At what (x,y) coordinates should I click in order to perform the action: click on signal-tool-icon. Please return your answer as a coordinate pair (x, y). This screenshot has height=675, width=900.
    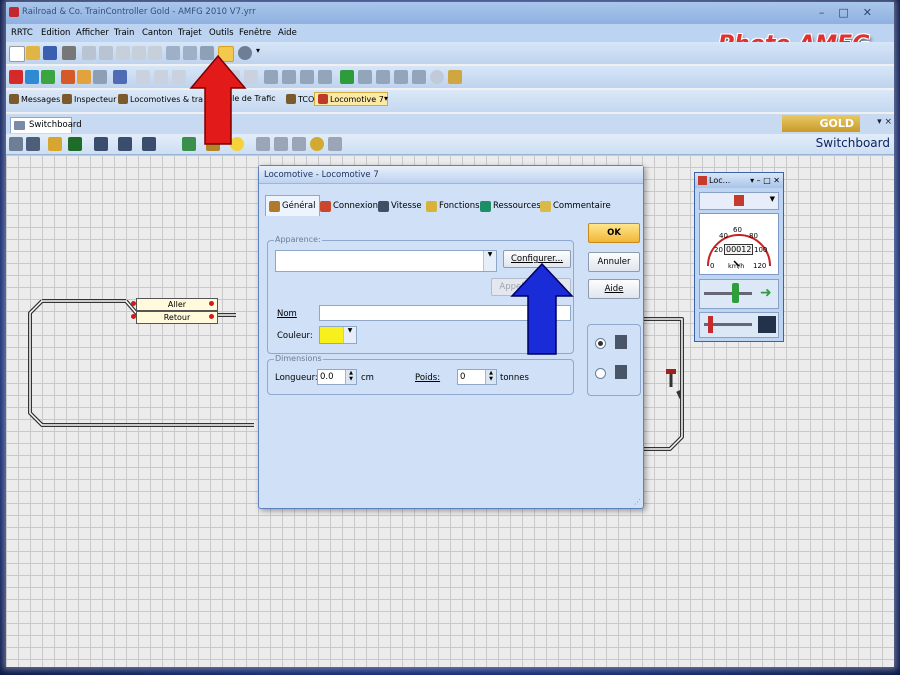
    Looking at the image, I should click on (149, 144).